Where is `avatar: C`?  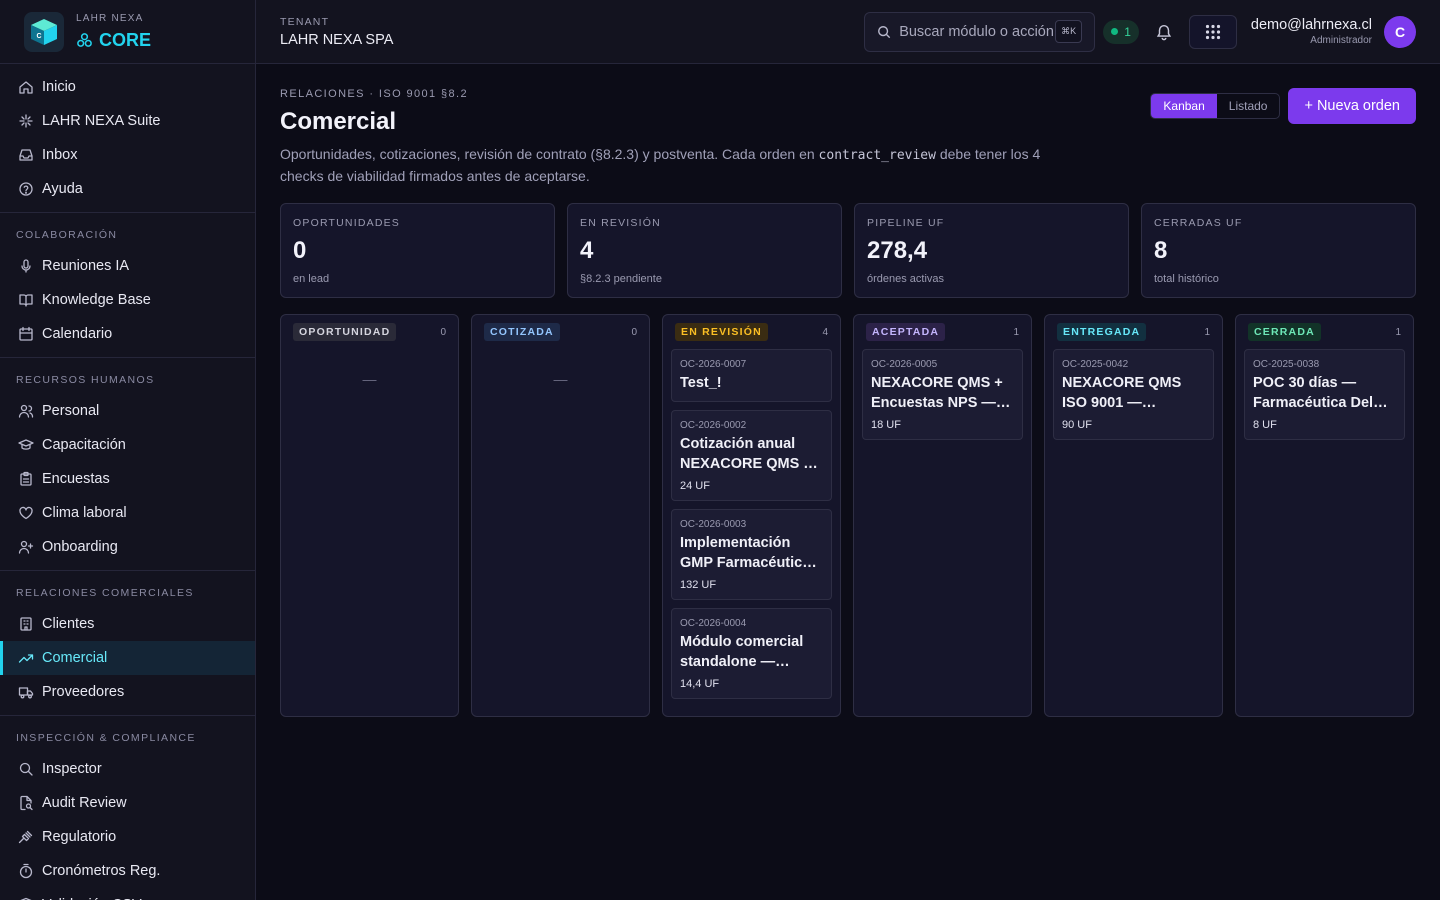 avatar: C is located at coordinates (1400, 31).